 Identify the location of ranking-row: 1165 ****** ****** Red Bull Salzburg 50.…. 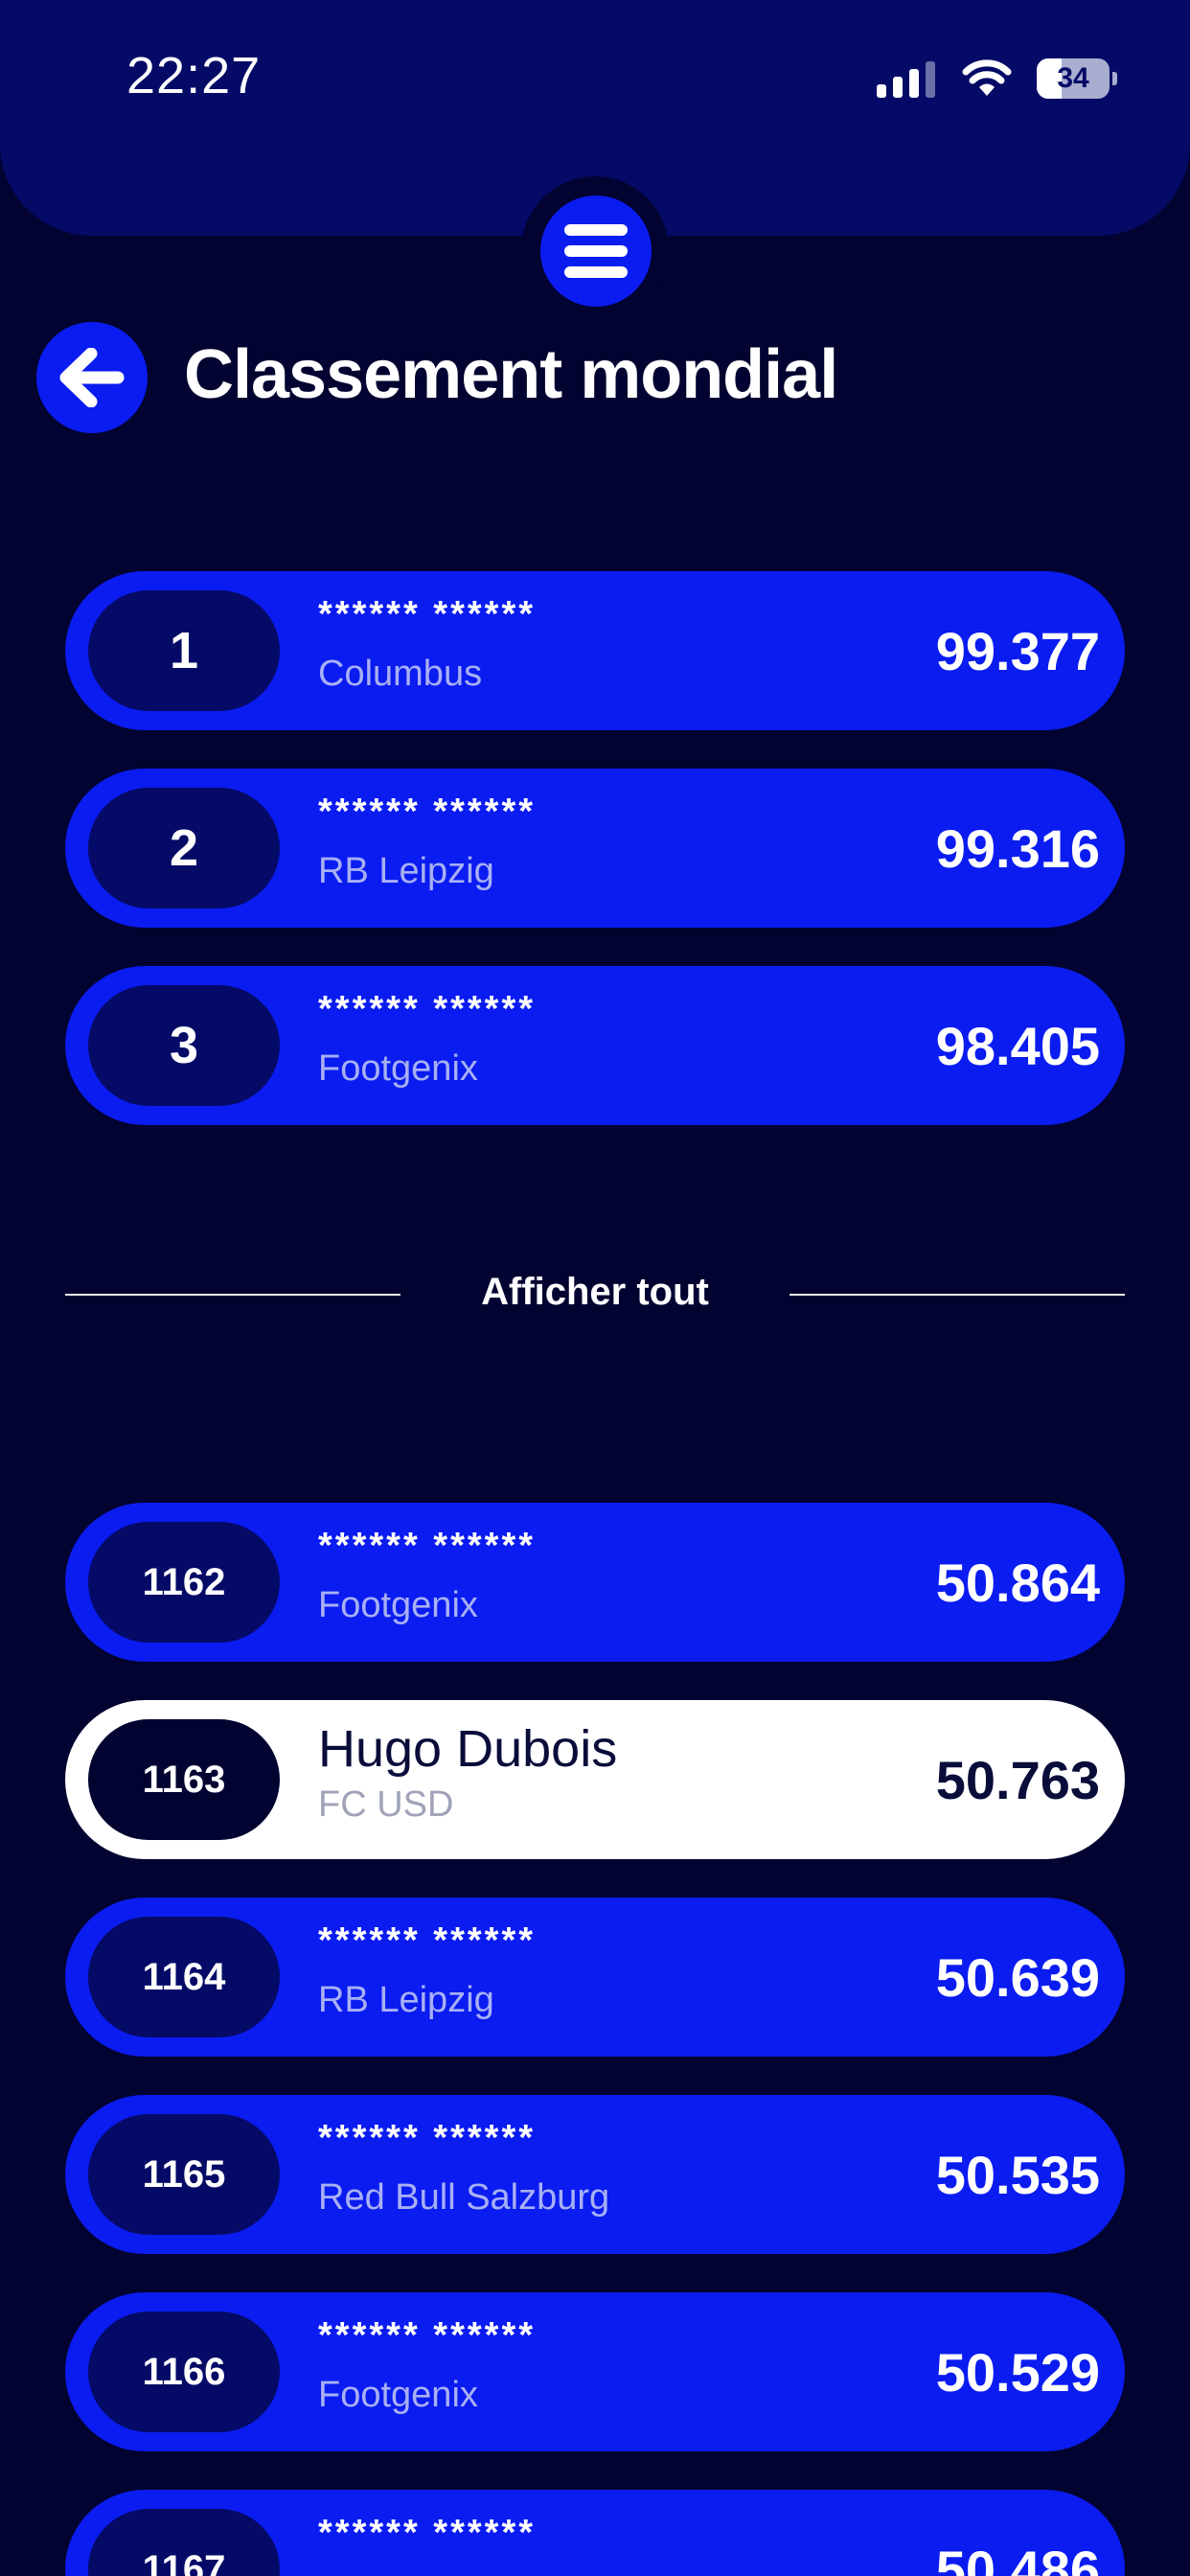
(595, 2174).